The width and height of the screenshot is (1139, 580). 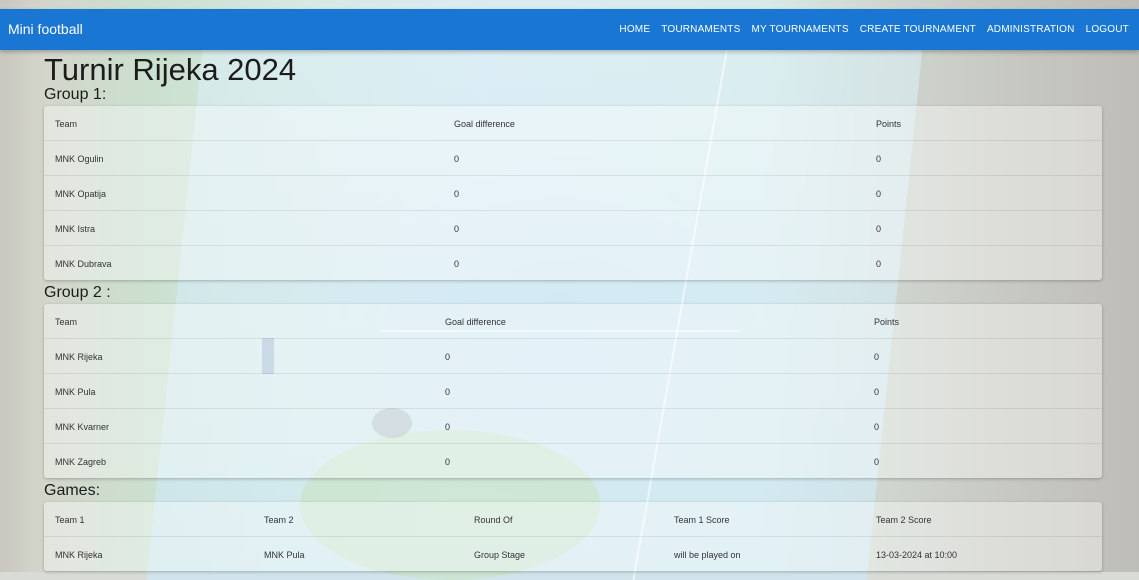 What do you see at coordinates (79, 555) in the screenshot?
I see `game-team-1: MNK Rijeka` at bounding box center [79, 555].